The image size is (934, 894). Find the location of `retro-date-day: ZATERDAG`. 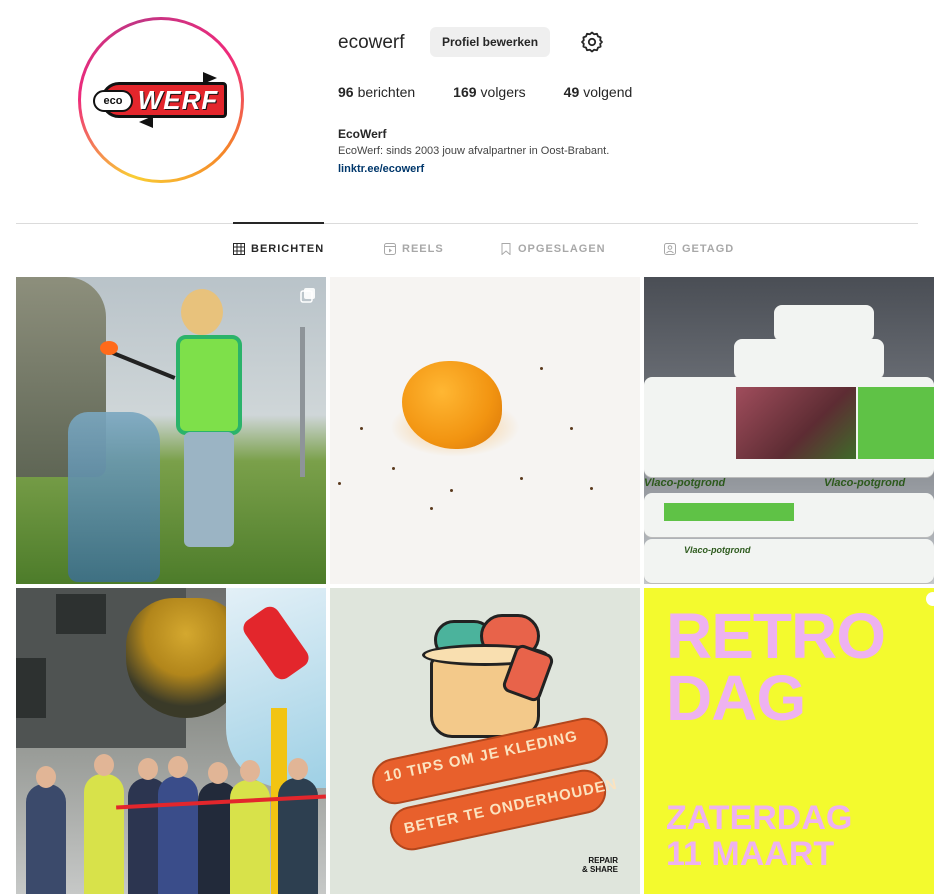

retro-date-day: ZATERDAG is located at coordinates (759, 818).